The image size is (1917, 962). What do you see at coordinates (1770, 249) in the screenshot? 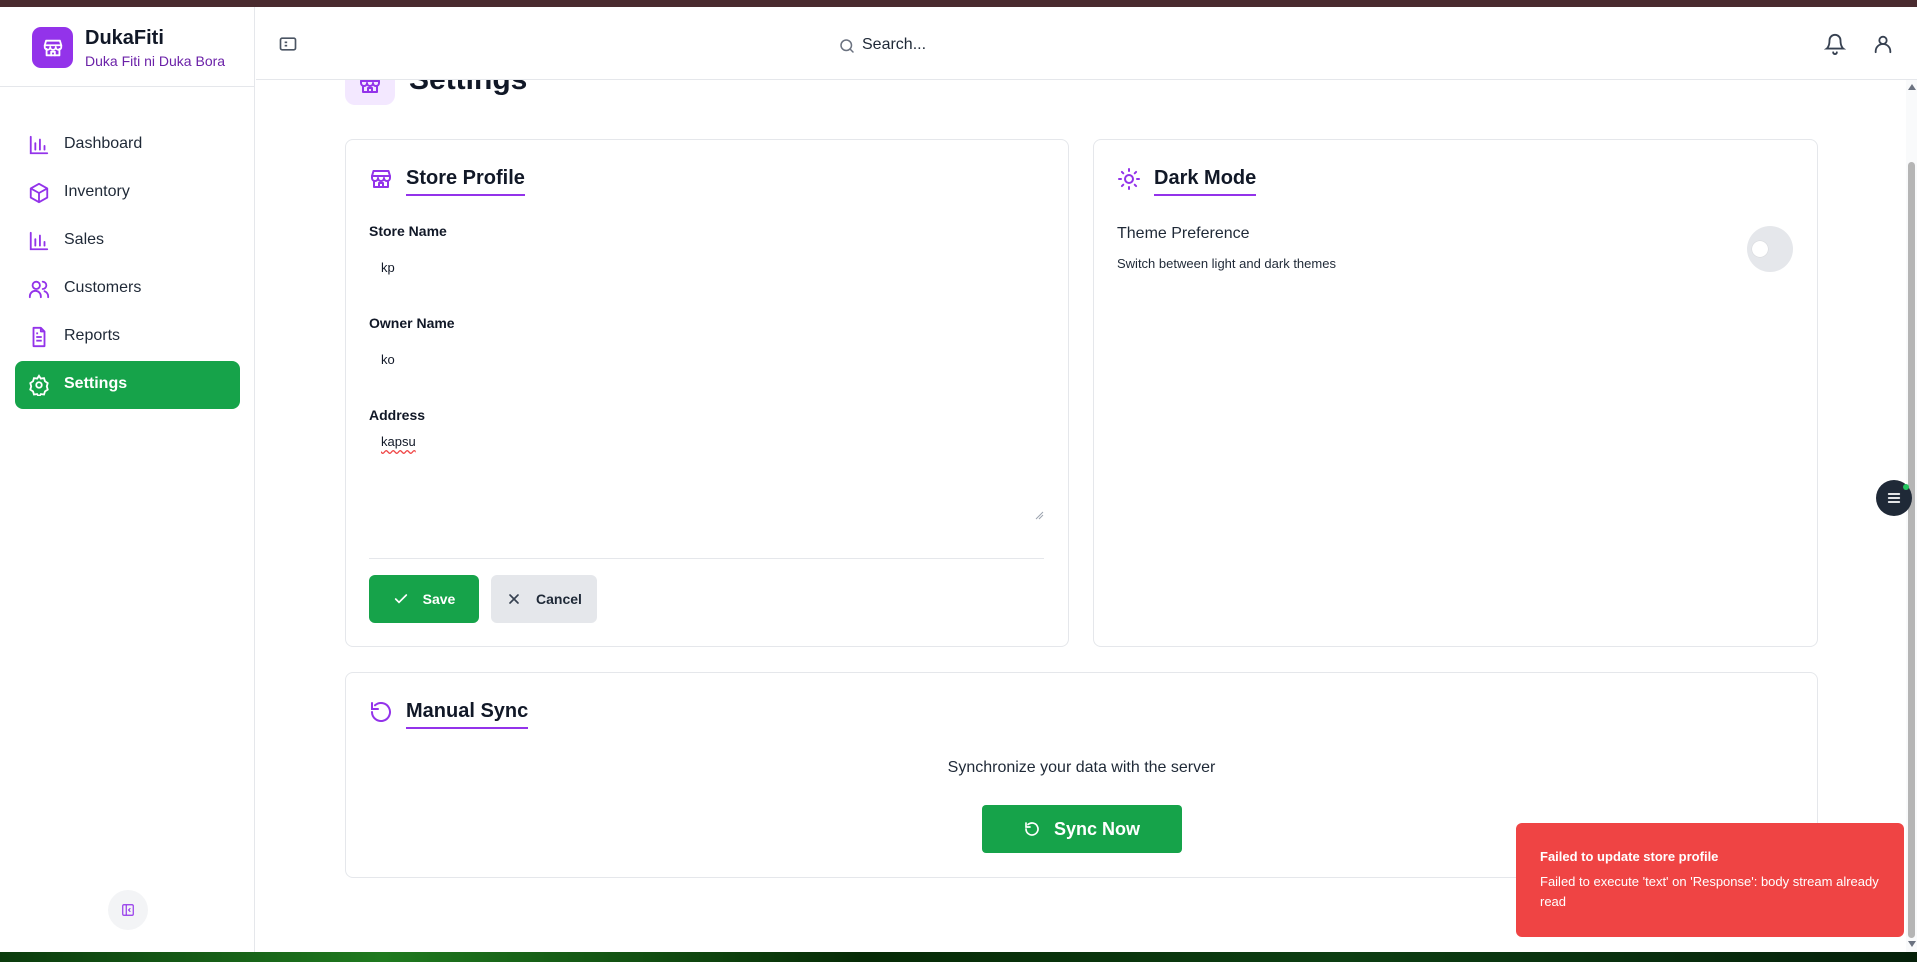
I see `dark-mode-toggle` at bounding box center [1770, 249].